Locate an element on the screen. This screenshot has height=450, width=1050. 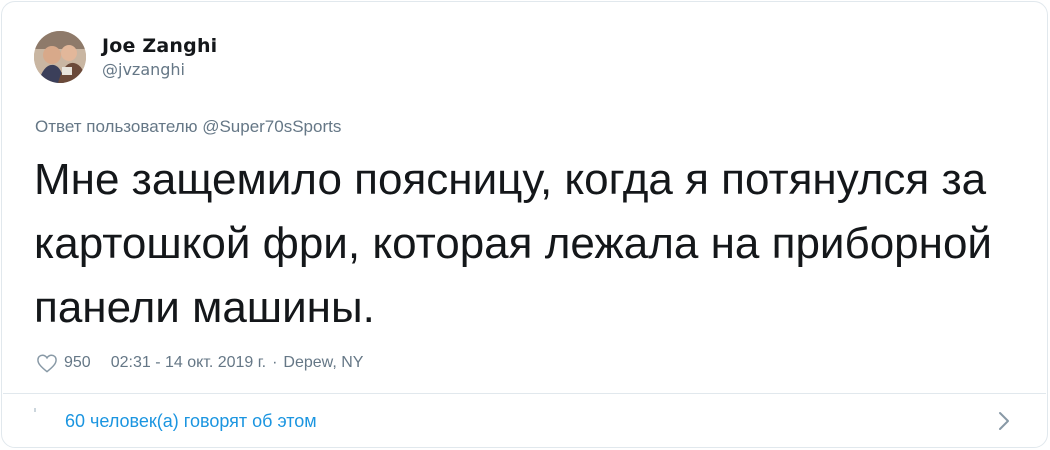
tweet-location: Depew, NY is located at coordinates (323, 363).